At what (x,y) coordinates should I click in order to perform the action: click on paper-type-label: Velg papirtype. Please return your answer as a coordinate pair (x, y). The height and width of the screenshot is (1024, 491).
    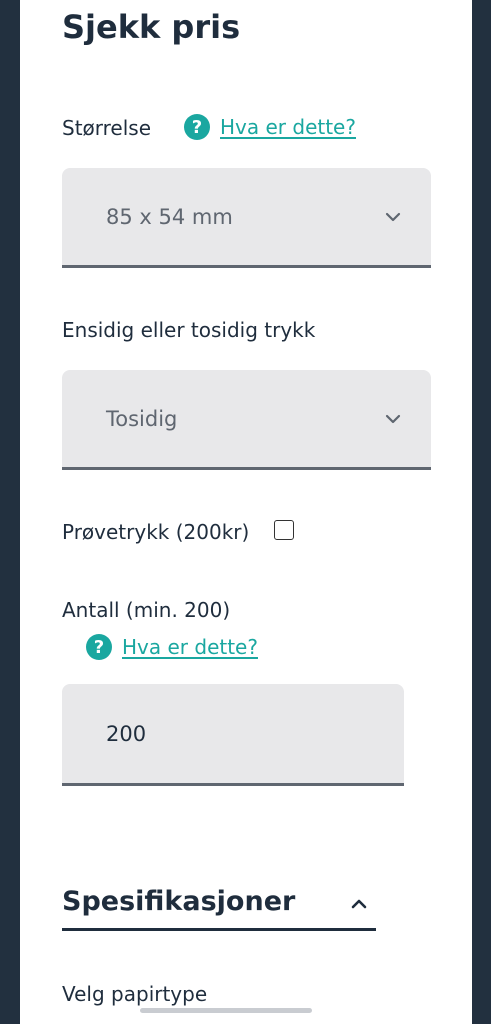
    Looking at the image, I should click on (135, 994).